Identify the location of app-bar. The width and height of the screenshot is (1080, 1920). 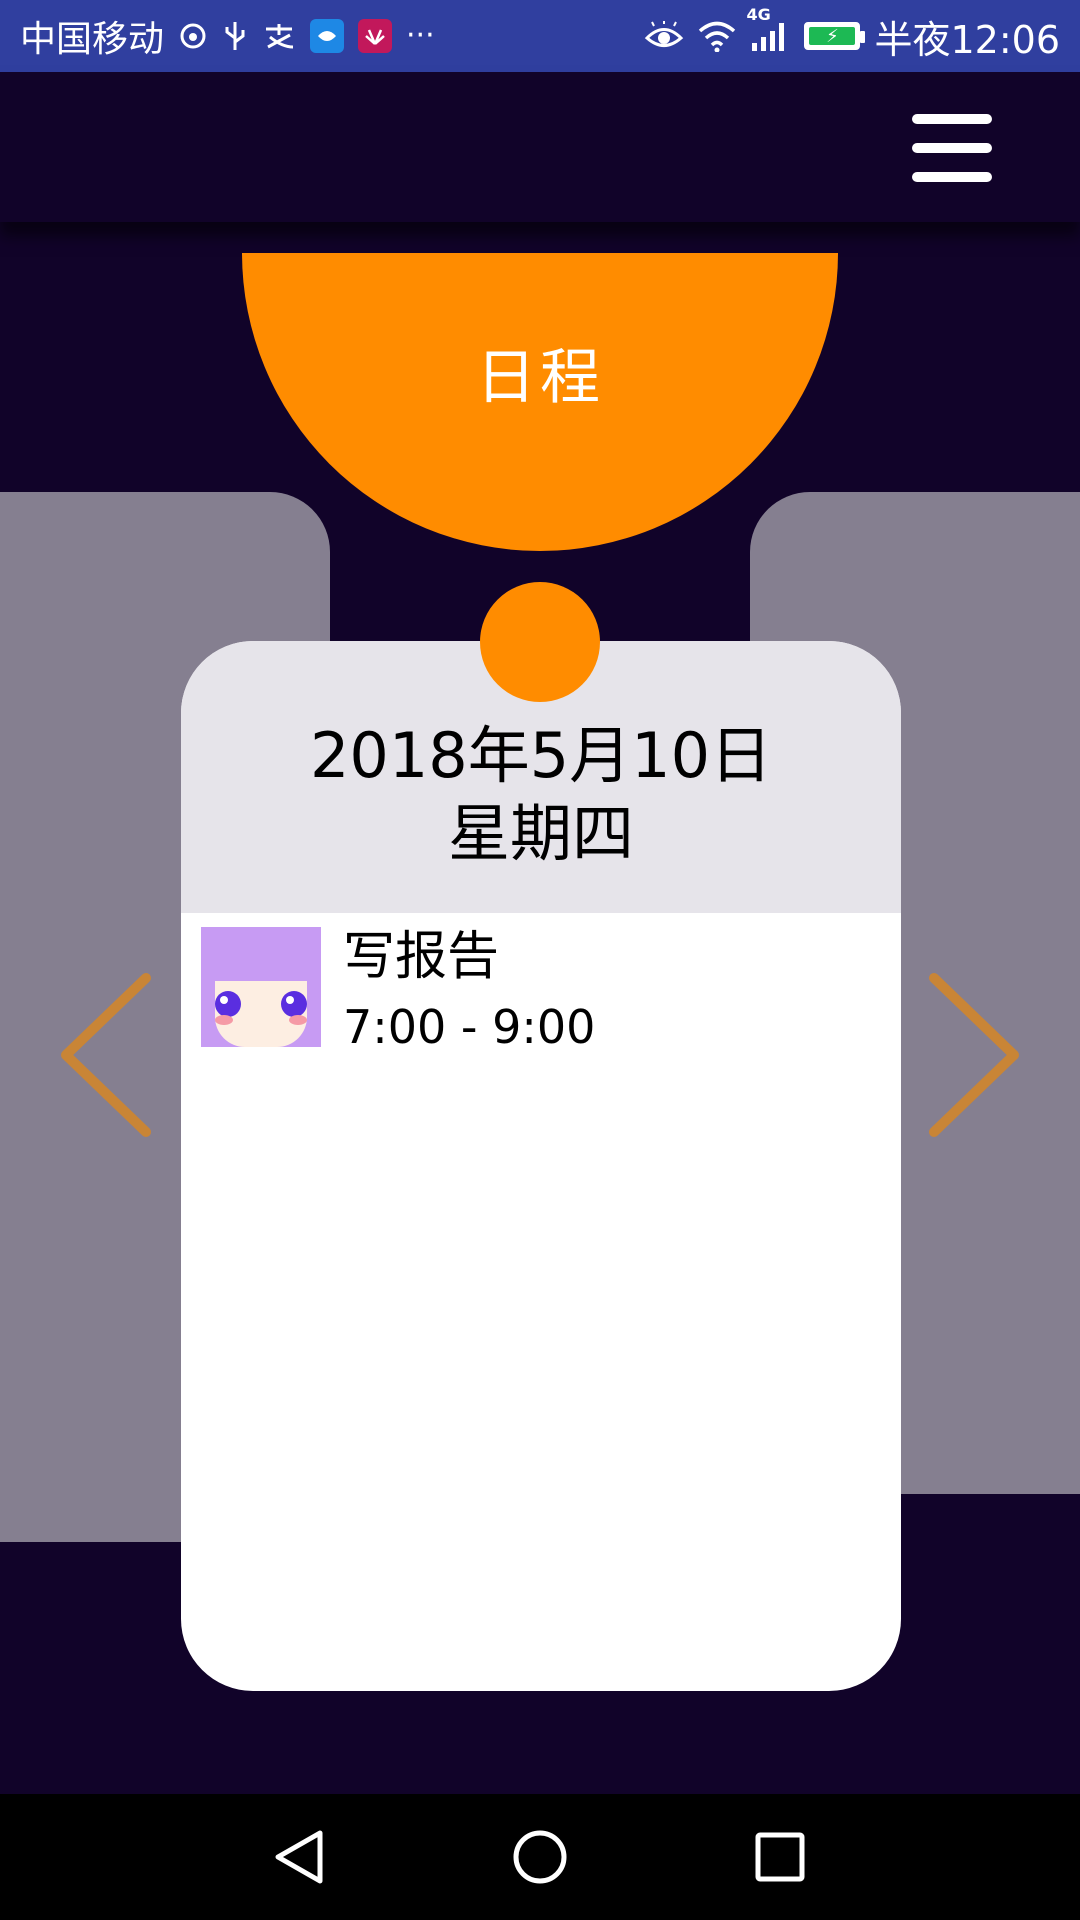
(540, 147).